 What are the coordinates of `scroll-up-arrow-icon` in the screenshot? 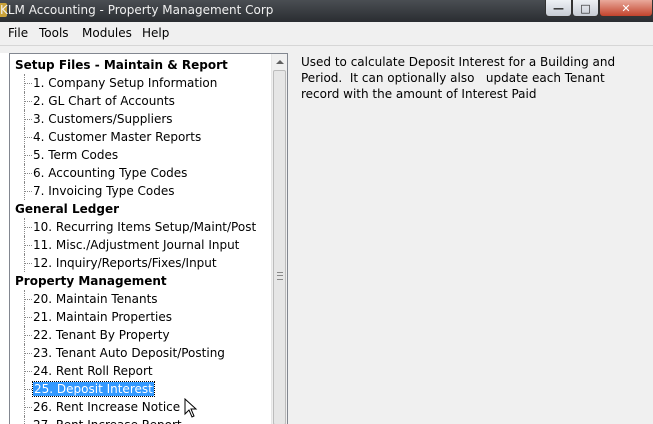 It's located at (280, 62).